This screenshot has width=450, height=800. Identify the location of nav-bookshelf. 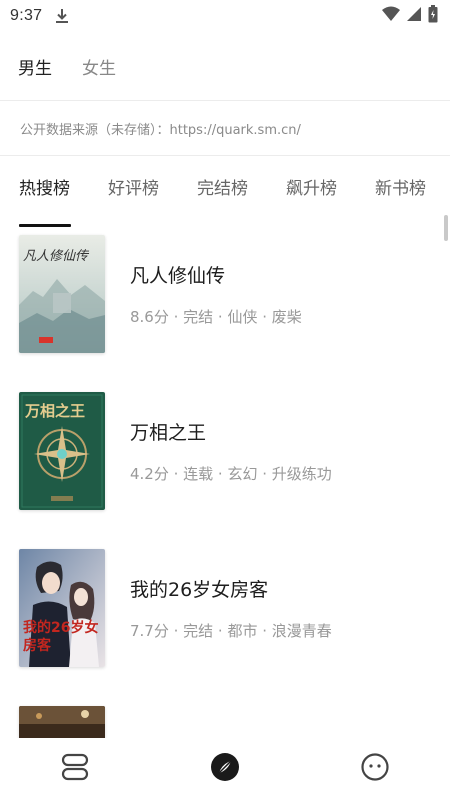
(75, 769).